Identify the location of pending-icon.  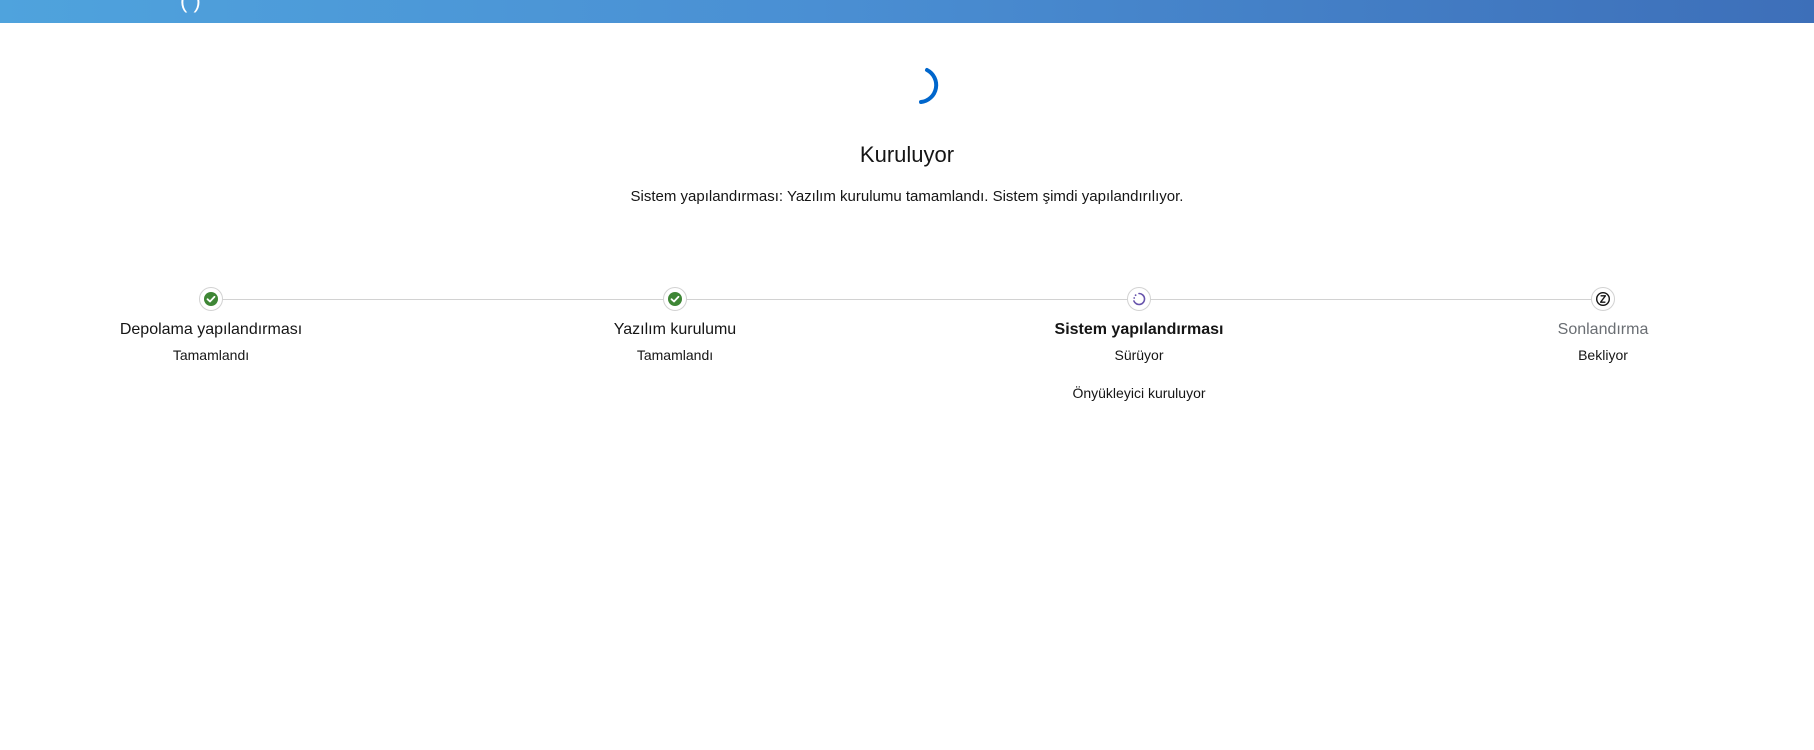
(1603, 299).